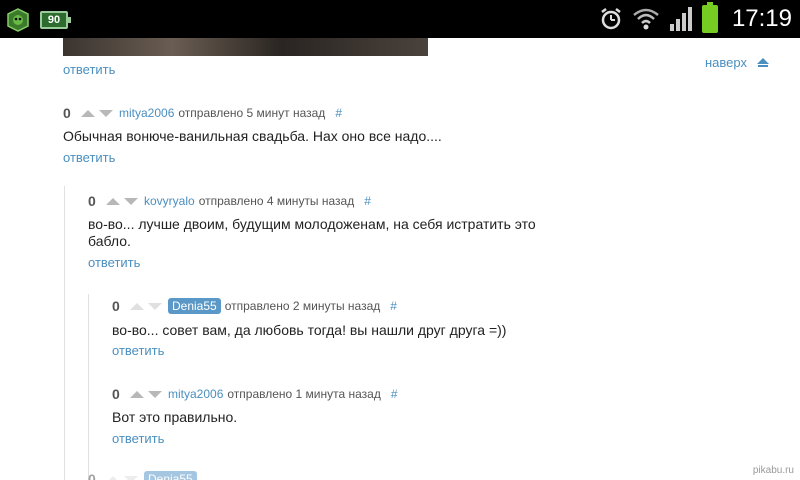 This screenshot has height=480, width=800. Describe the element at coordinates (169, 201) in the screenshot. I see `comment-author: kovyryalo` at that location.